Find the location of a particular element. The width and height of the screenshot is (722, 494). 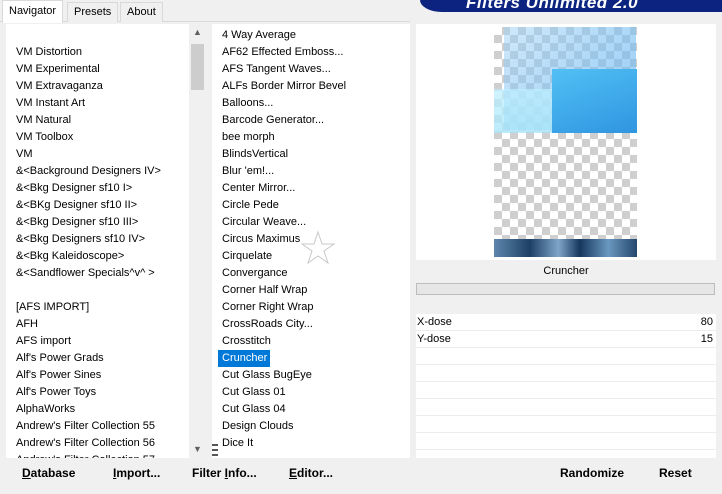

filter-item: bee morph is located at coordinates (313, 137).